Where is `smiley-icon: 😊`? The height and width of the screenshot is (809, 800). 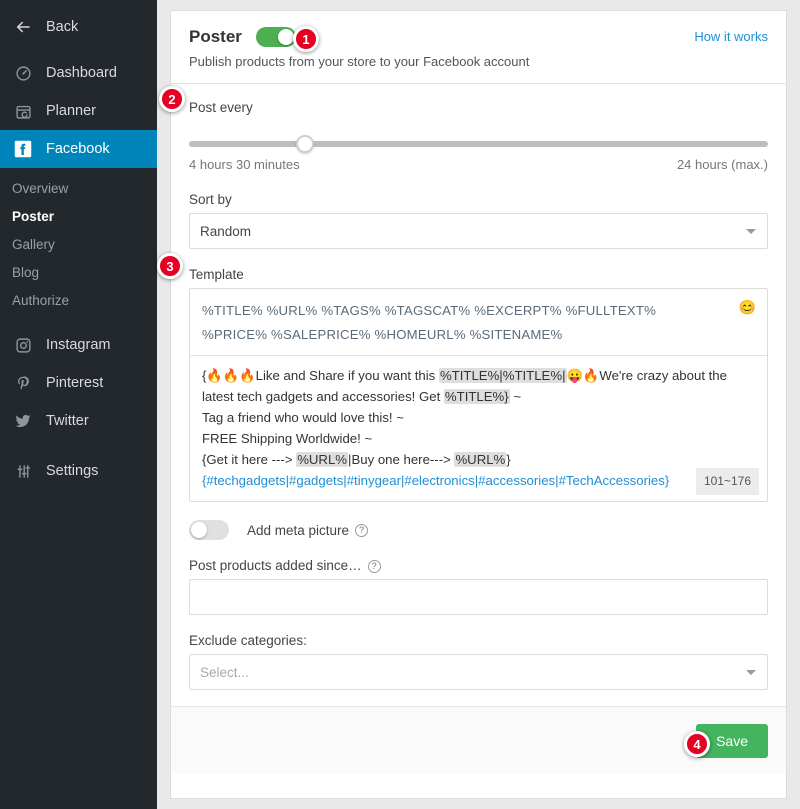
smiley-icon: 😊 is located at coordinates (747, 307).